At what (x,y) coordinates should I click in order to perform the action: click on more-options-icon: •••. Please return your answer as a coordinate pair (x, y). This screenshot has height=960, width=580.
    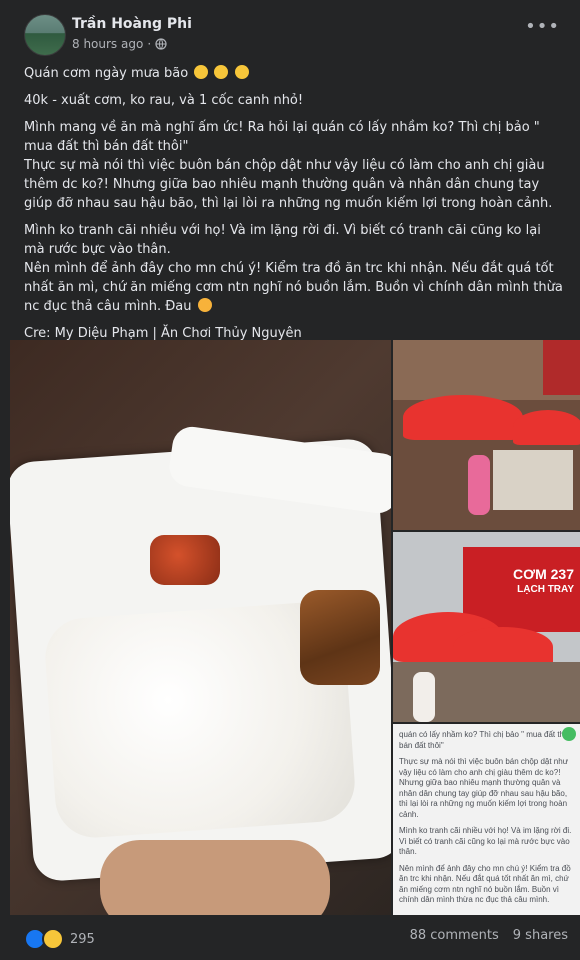
    Looking at the image, I should click on (542, 27).